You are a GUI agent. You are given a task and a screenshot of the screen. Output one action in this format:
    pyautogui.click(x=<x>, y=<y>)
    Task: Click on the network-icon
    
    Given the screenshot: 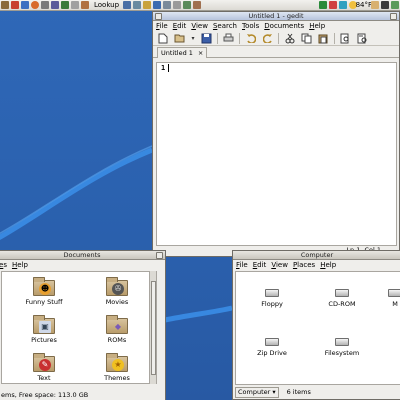 What is the action you would take?
    pyautogui.click(x=137, y=5)
    